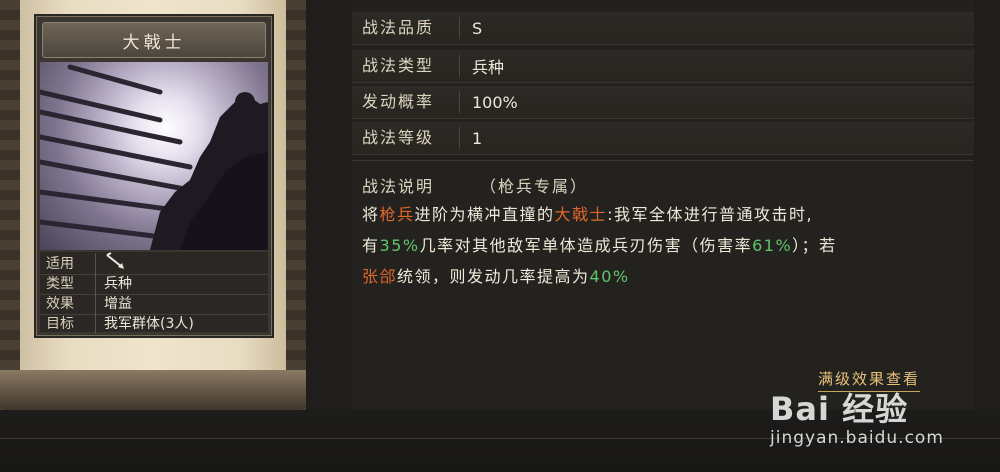 This screenshot has height=472, width=1000. I want to click on info-value: 100%, so click(495, 102).